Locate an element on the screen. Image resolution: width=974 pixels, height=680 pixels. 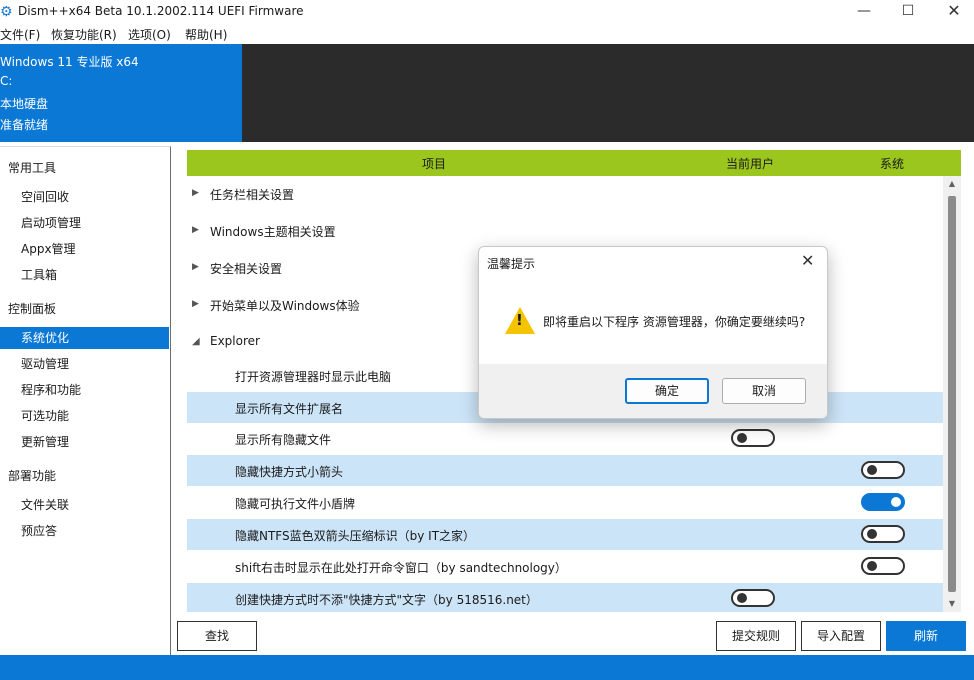
sidebar-section-deploy: 部署功能 is located at coordinates (32, 476).